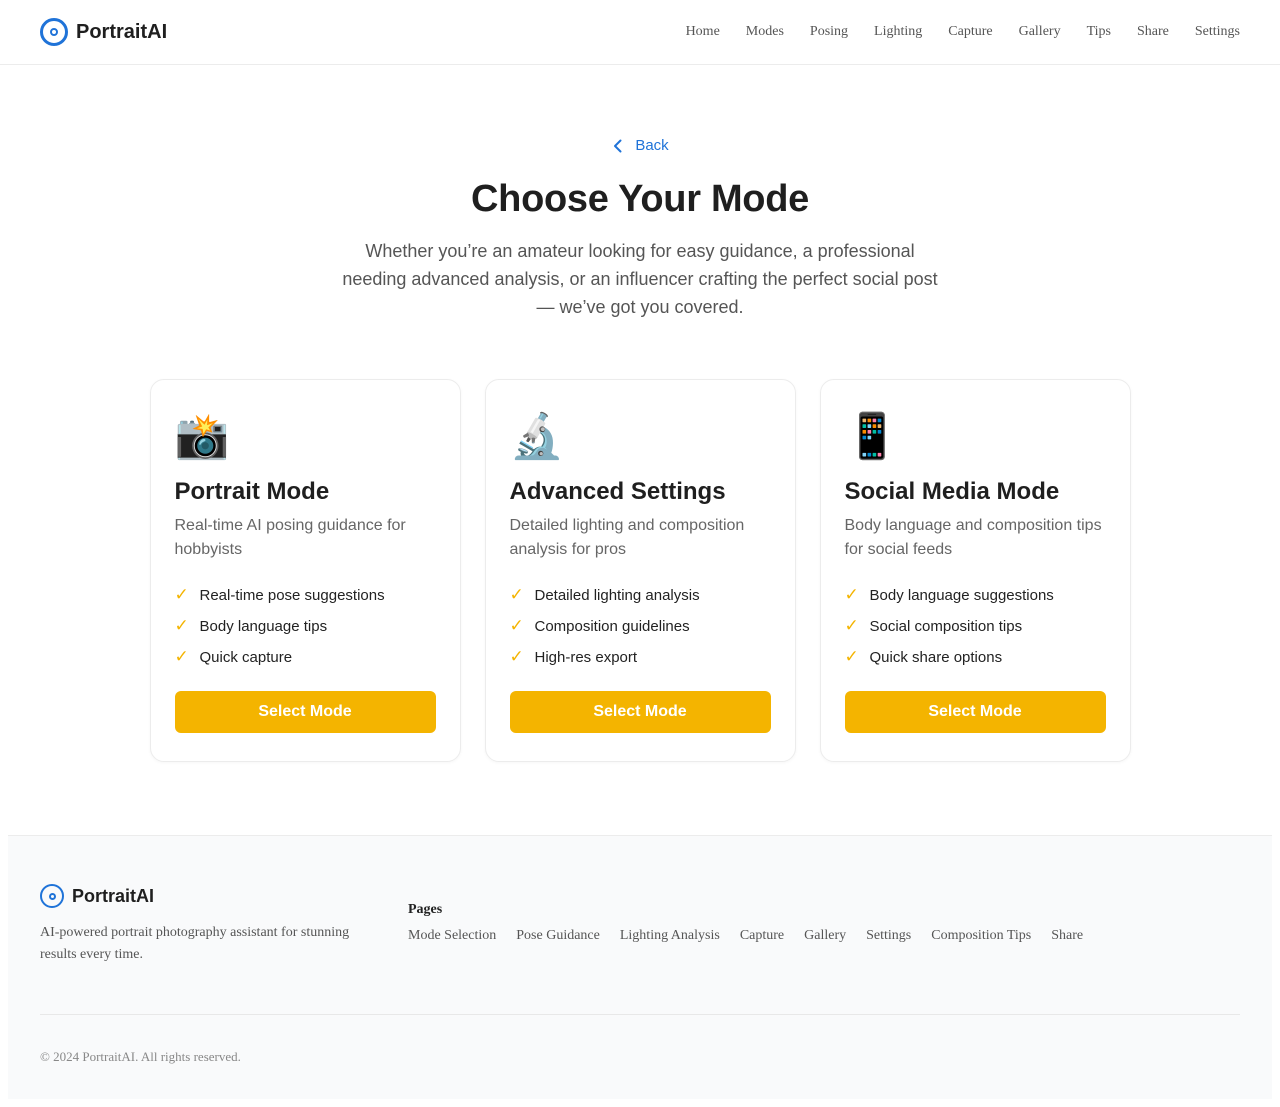  I want to click on feature-label: Body language tips, so click(263, 626).